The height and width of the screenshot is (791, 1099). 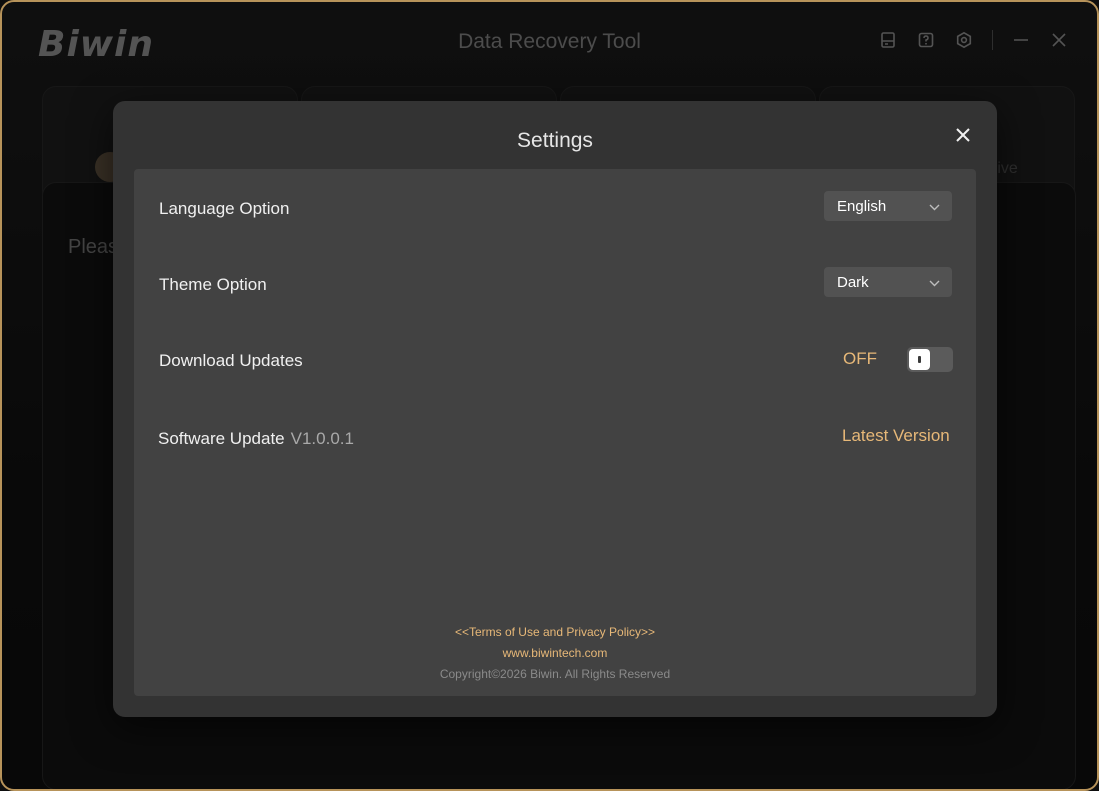 I want to click on software-version: V1.0.0.1, so click(x=322, y=438).